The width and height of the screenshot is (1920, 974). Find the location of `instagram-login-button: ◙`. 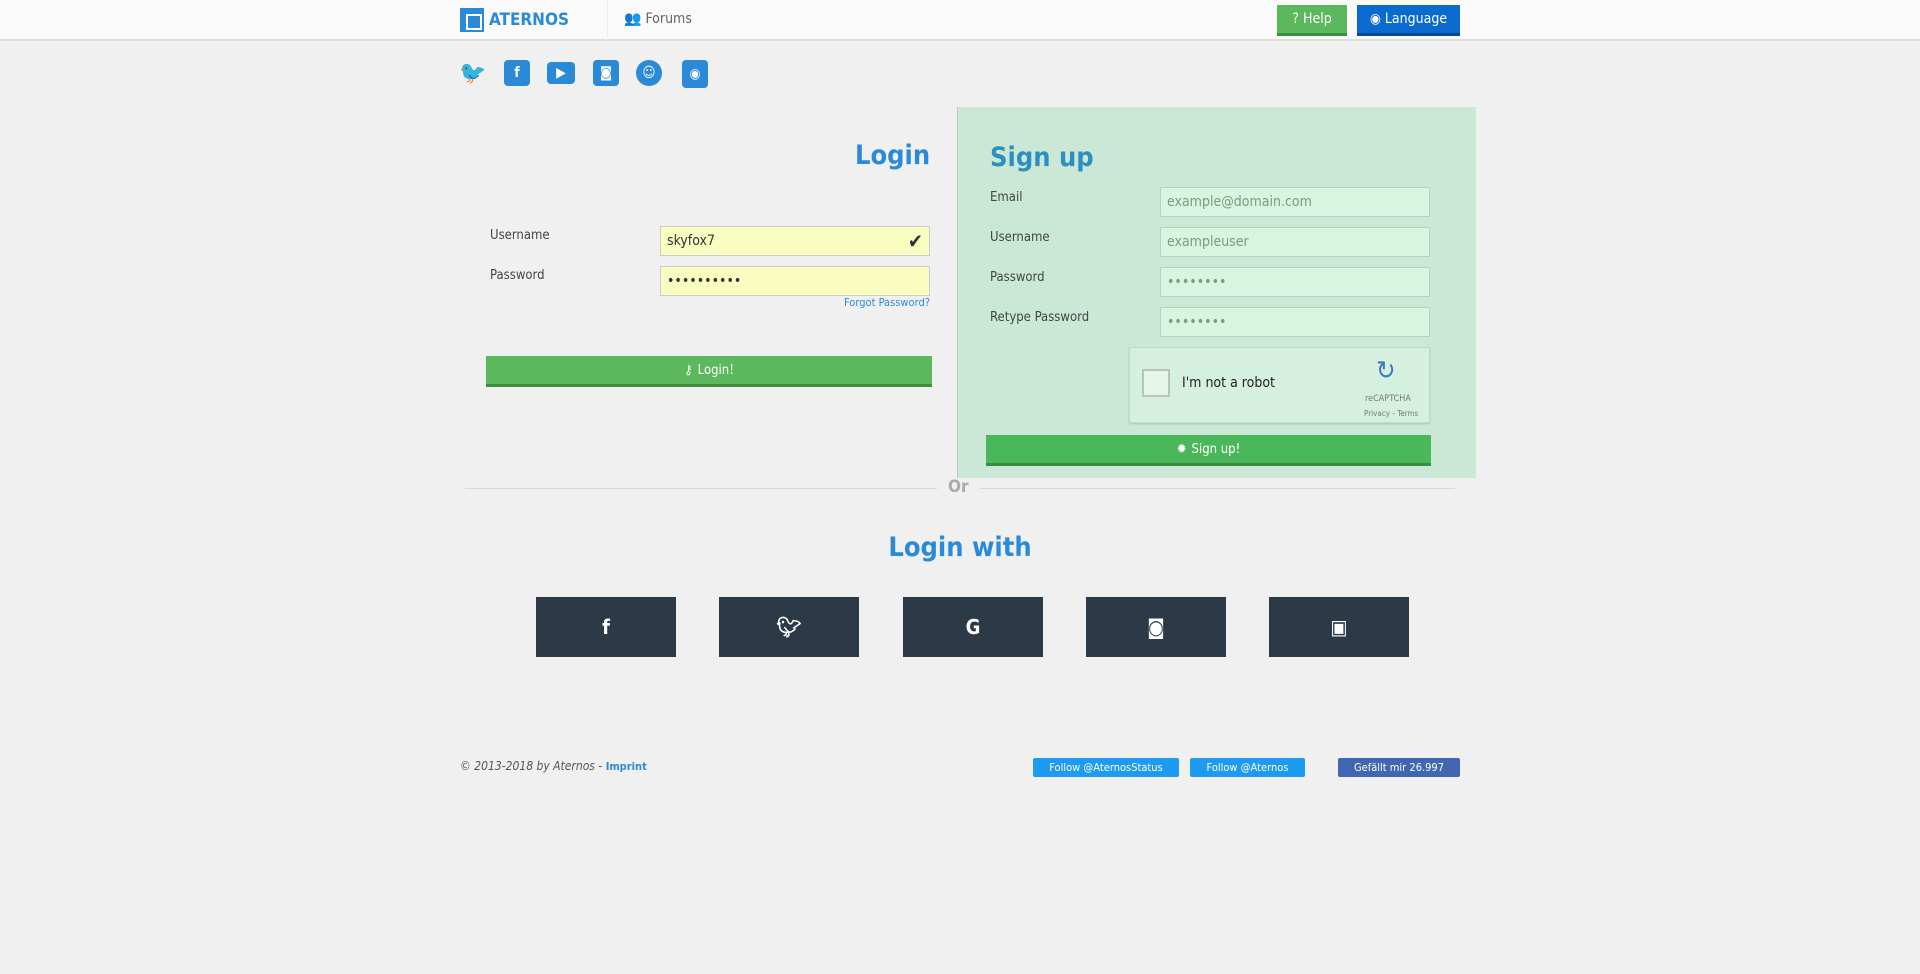

instagram-login-button: ◙ is located at coordinates (1156, 627).